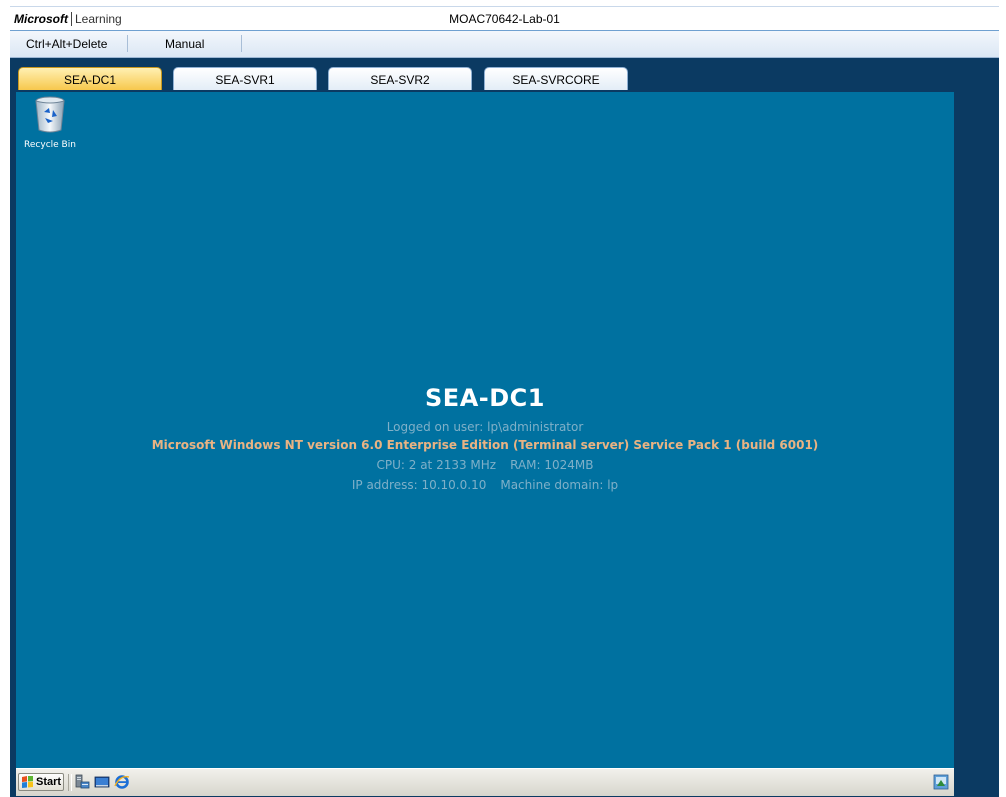 This screenshot has width=1006, height=797. What do you see at coordinates (90, 78) in the screenshot?
I see `tab-sea-dc1: SEA-DC1` at bounding box center [90, 78].